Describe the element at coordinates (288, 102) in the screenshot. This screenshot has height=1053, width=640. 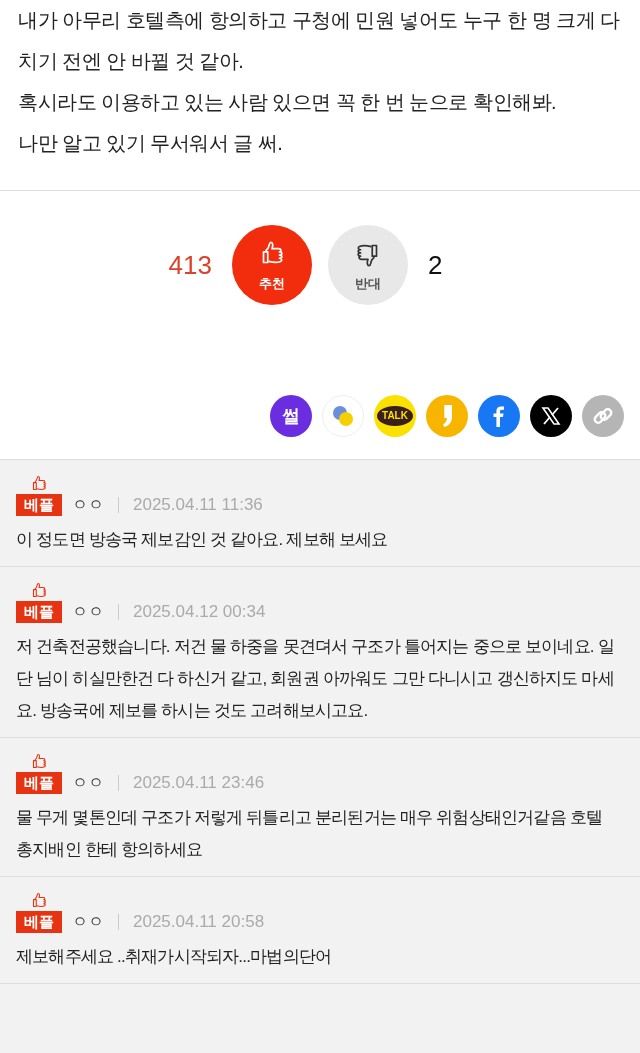
I see `article-paragraph: 혹시라도 이용하고 있는 사람 있으면 꼭 한 번 눈으로 확인해봐.` at that location.